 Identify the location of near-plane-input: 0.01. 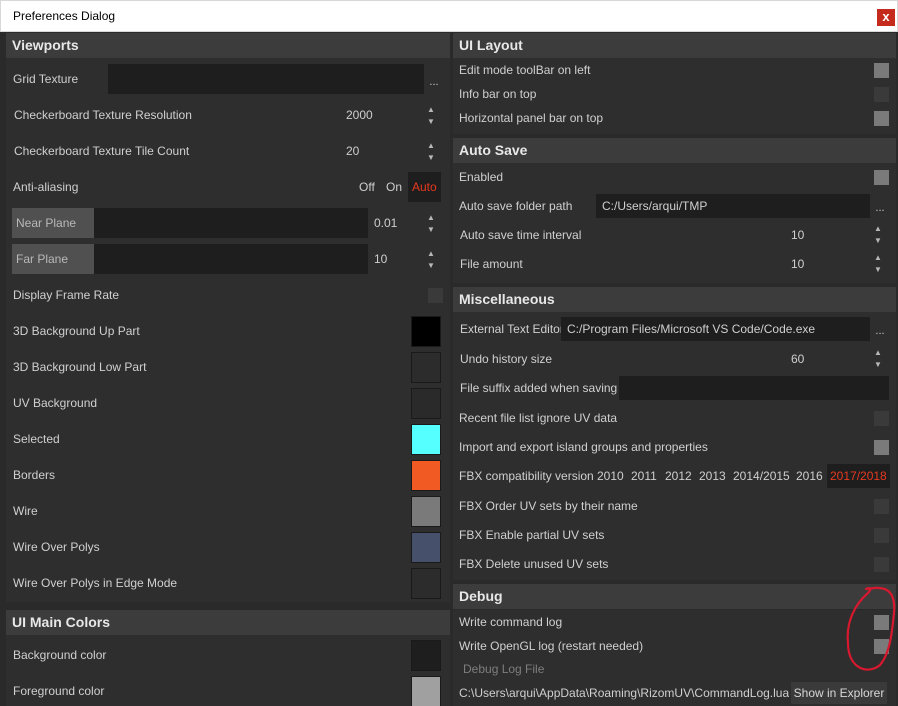
(397, 223).